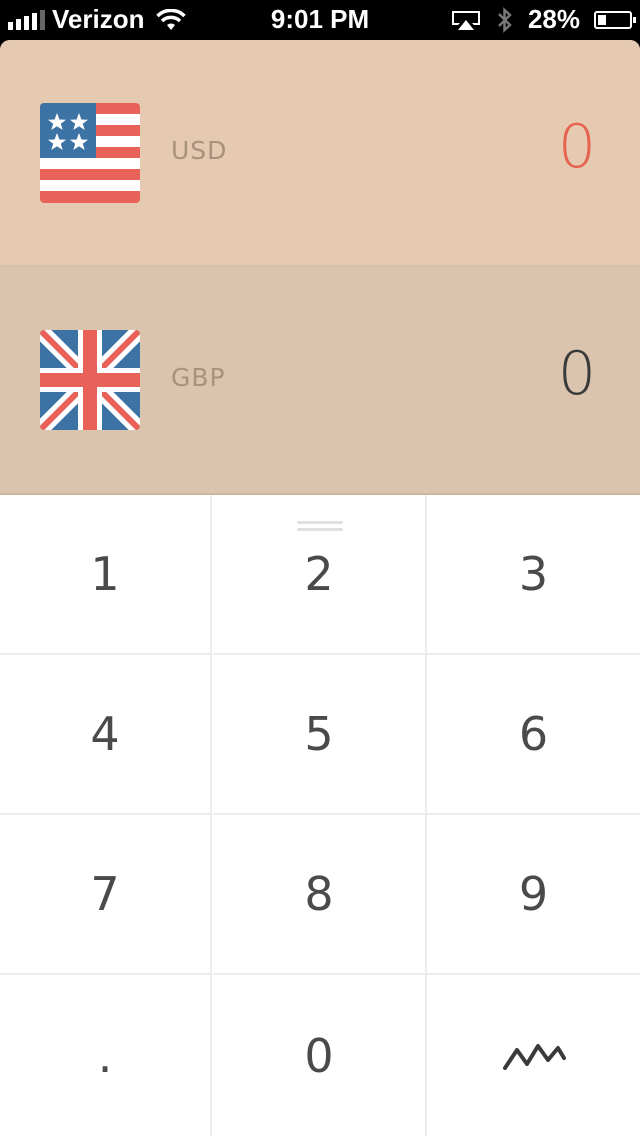 This screenshot has width=640, height=1136. Describe the element at coordinates (533, 895) in the screenshot. I see `key-9: 9` at that location.